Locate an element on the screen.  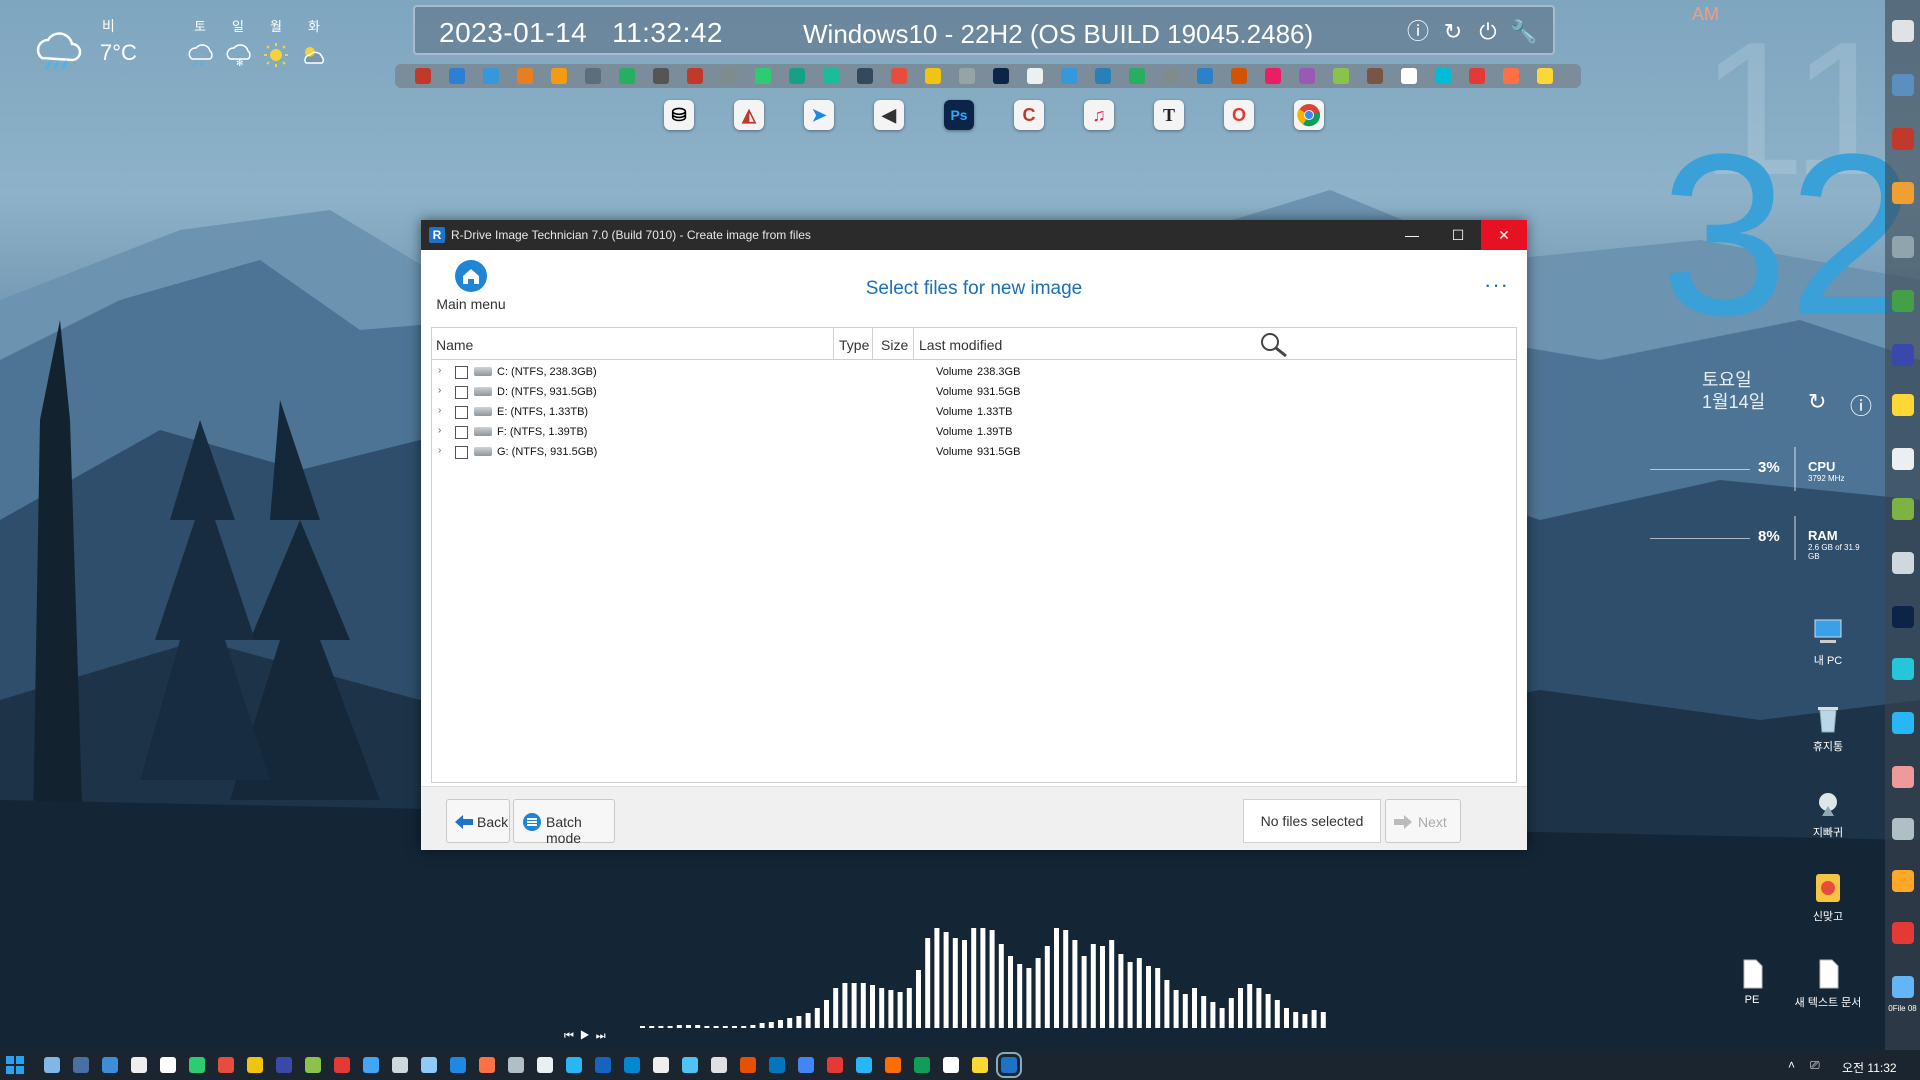
column-type: Type is located at coordinates (854, 345).